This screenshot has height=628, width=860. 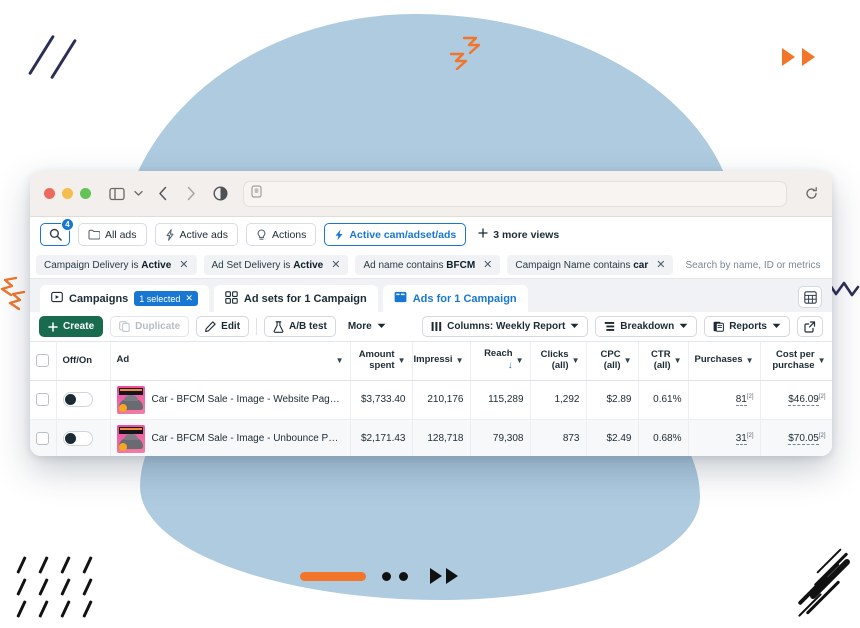 What do you see at coordinates (428, 265) in the screenshot?
I see `filter-chip: Ad name contains BFCM ✕` at bounding box center [428, 265].